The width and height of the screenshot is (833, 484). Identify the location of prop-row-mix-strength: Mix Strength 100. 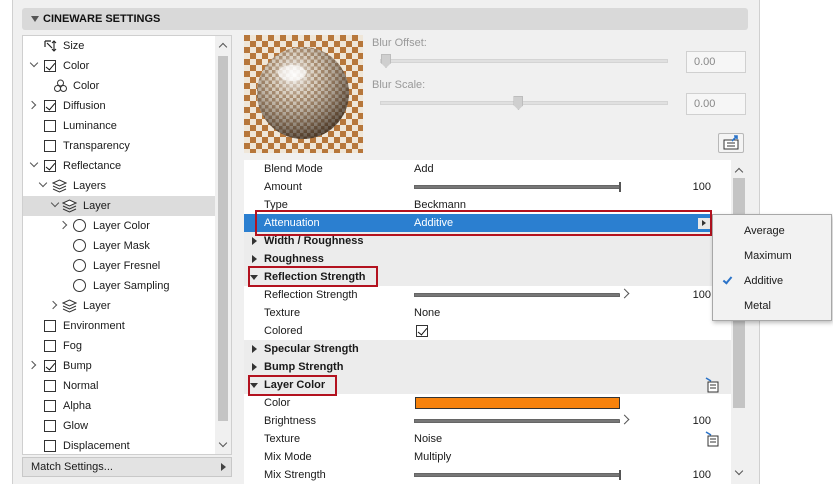
(487, 475).